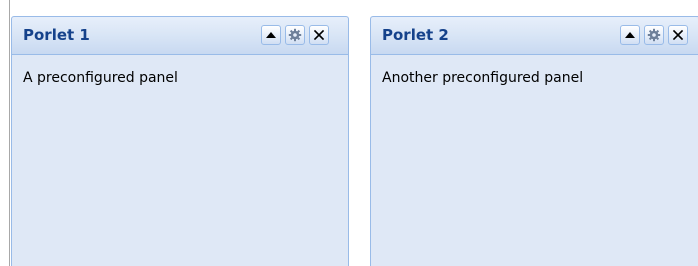 This screenshot has height=266, width=698. I want to click on portlet-body-text: Another preconfigured panel, so click(483, 78).